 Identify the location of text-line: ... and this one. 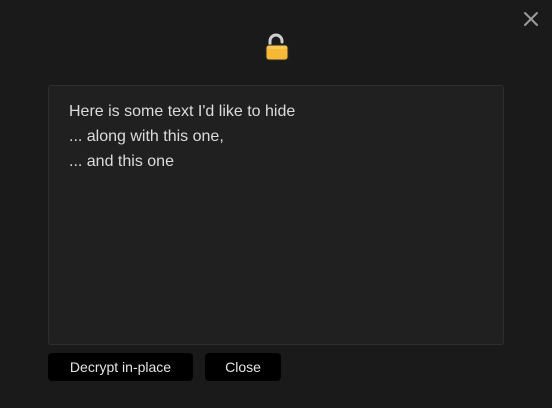
(121, 161).